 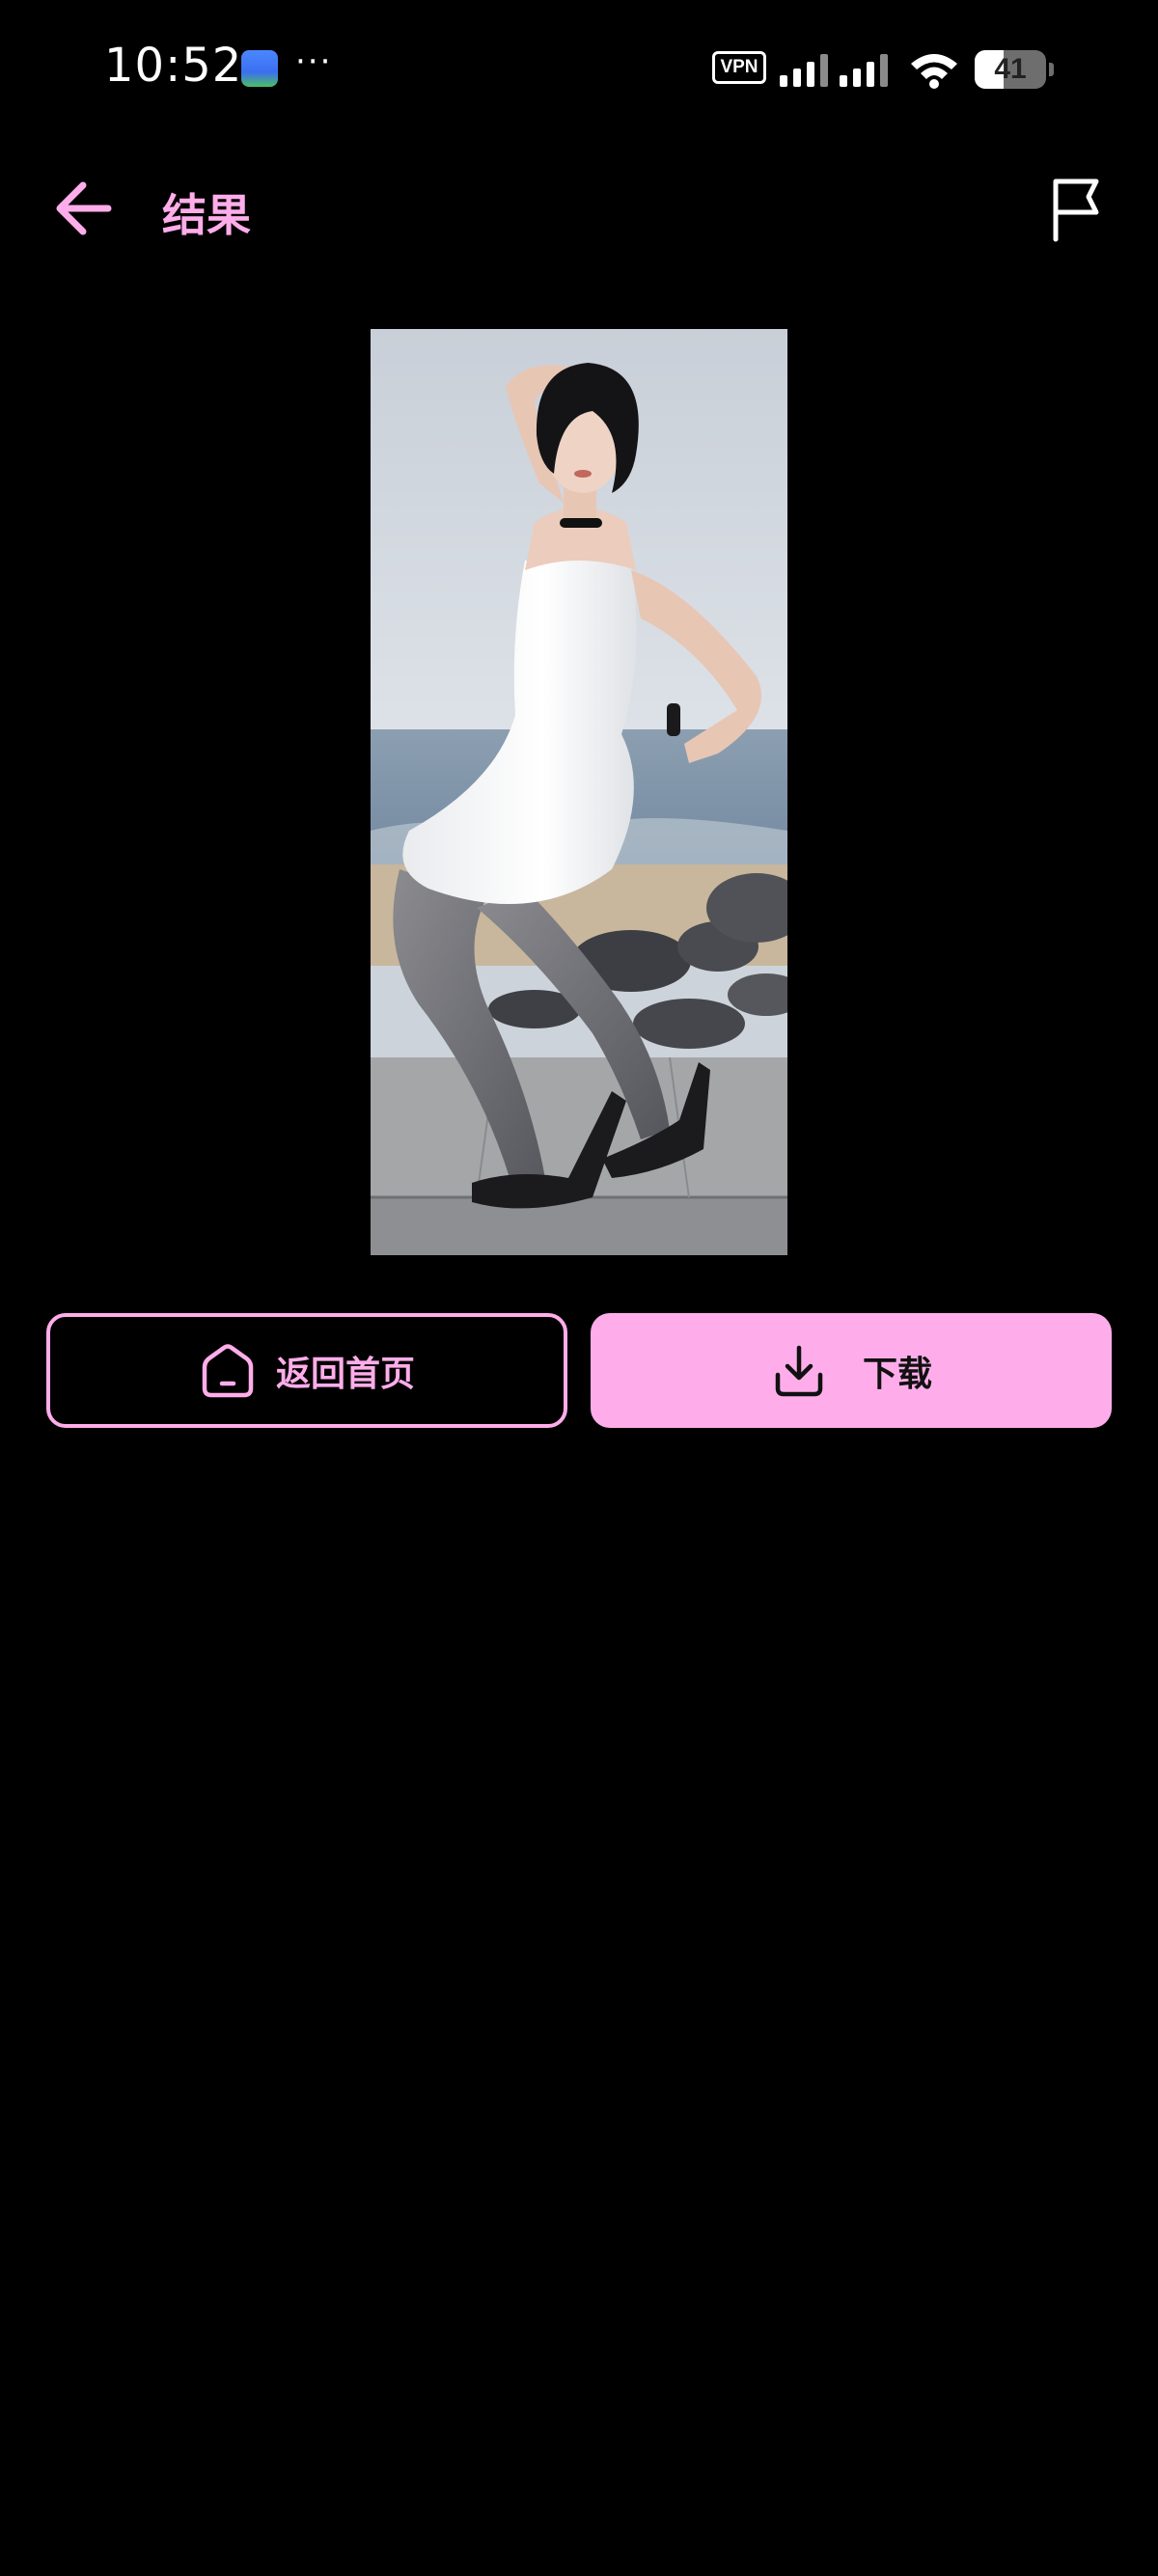 What do you see at coordinates (579, 207) in the screenshot?
I see `app-bar: 结果` at bounding box center [579, 207].